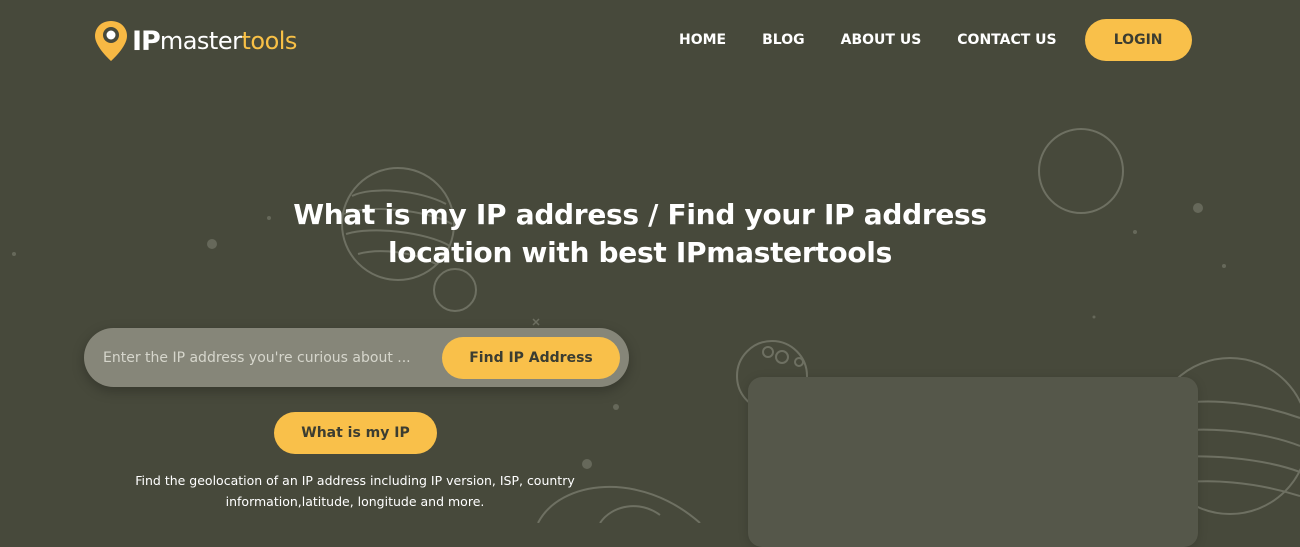 This screenshot has height=547, width=1300. I want to click on logo-text-ip: IP, so click(146, 41).